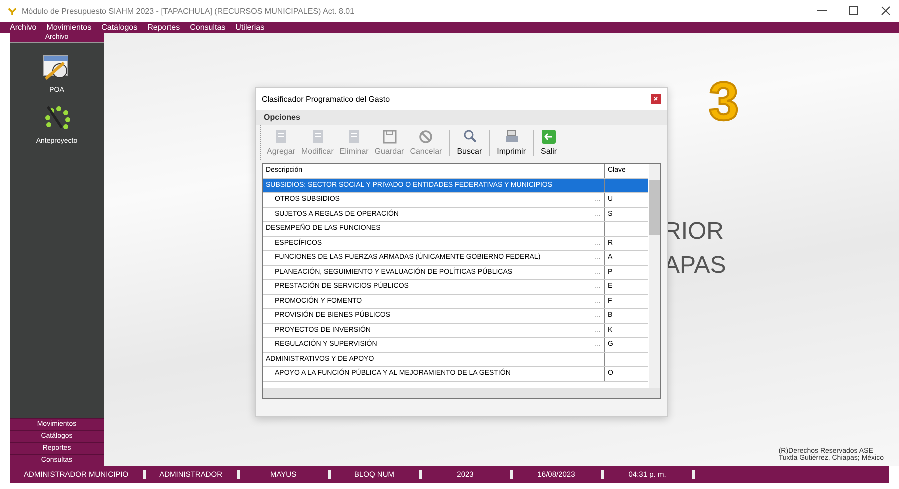 Image resolution: width=899 pixels, height=489 pixels. Describe the element at coordinates (695, 266) in the screenshot. I see `background-logo-text: APAS` at that location.